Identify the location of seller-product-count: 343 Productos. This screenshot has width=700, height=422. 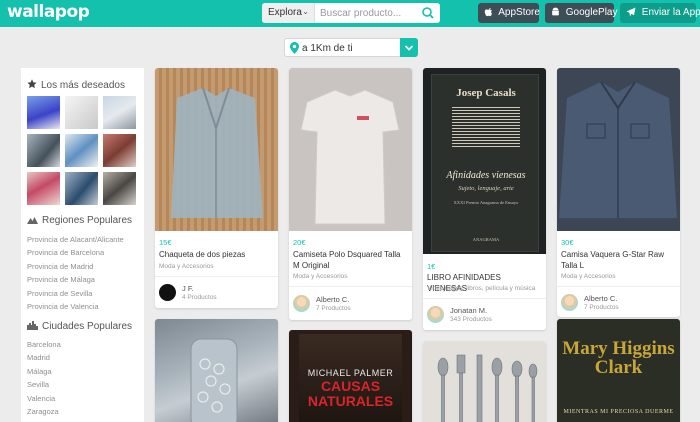
(471, 319).